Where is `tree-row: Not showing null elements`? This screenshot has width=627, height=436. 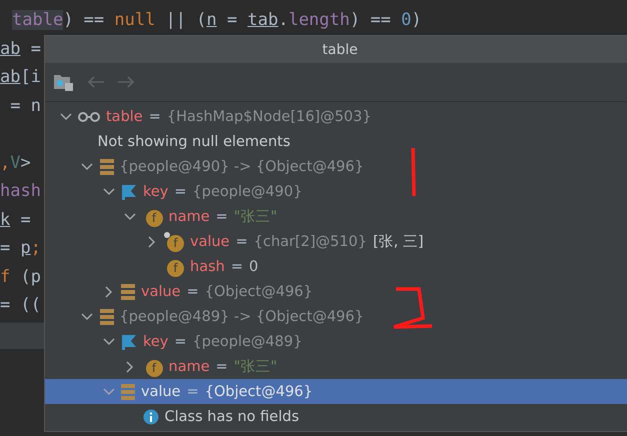 tree-row: Not showing null elements is located at coordinates (336, 141).